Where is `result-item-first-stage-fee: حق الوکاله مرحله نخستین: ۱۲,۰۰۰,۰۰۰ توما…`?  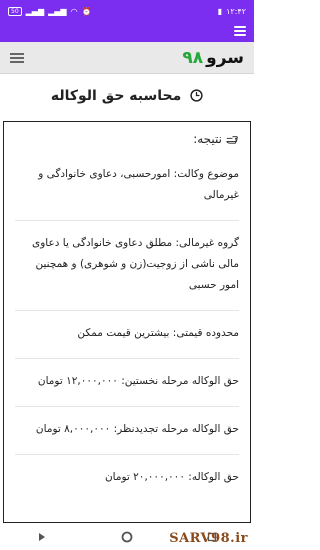
result-item-first-stage-fee: حق الوکاله مرحله نخستین: ۱۲,۰۰۰,۰۰۰ توما… is located at coordinates (127, 383).